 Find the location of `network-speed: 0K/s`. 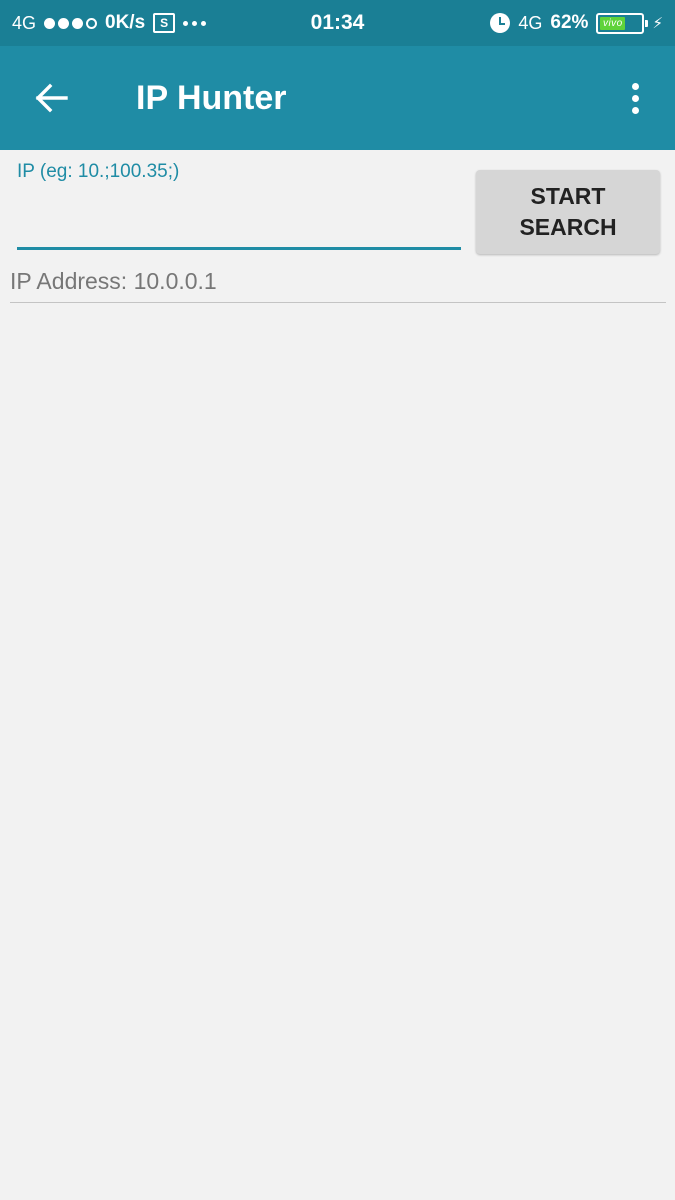

network-speed: 0K/s is located at coordinates (125, 22).